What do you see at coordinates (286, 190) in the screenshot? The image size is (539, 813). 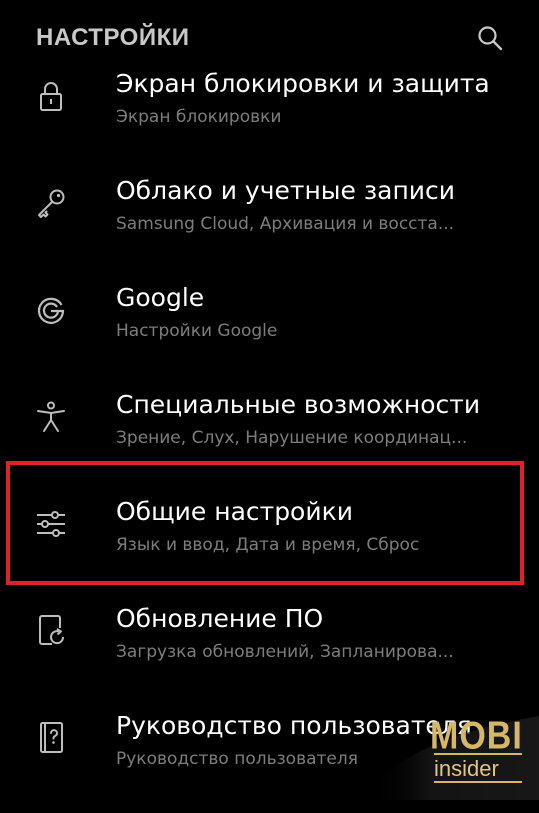 I see `settings-item-title: Облако и учетные записи` at bounding box center [286, 190].